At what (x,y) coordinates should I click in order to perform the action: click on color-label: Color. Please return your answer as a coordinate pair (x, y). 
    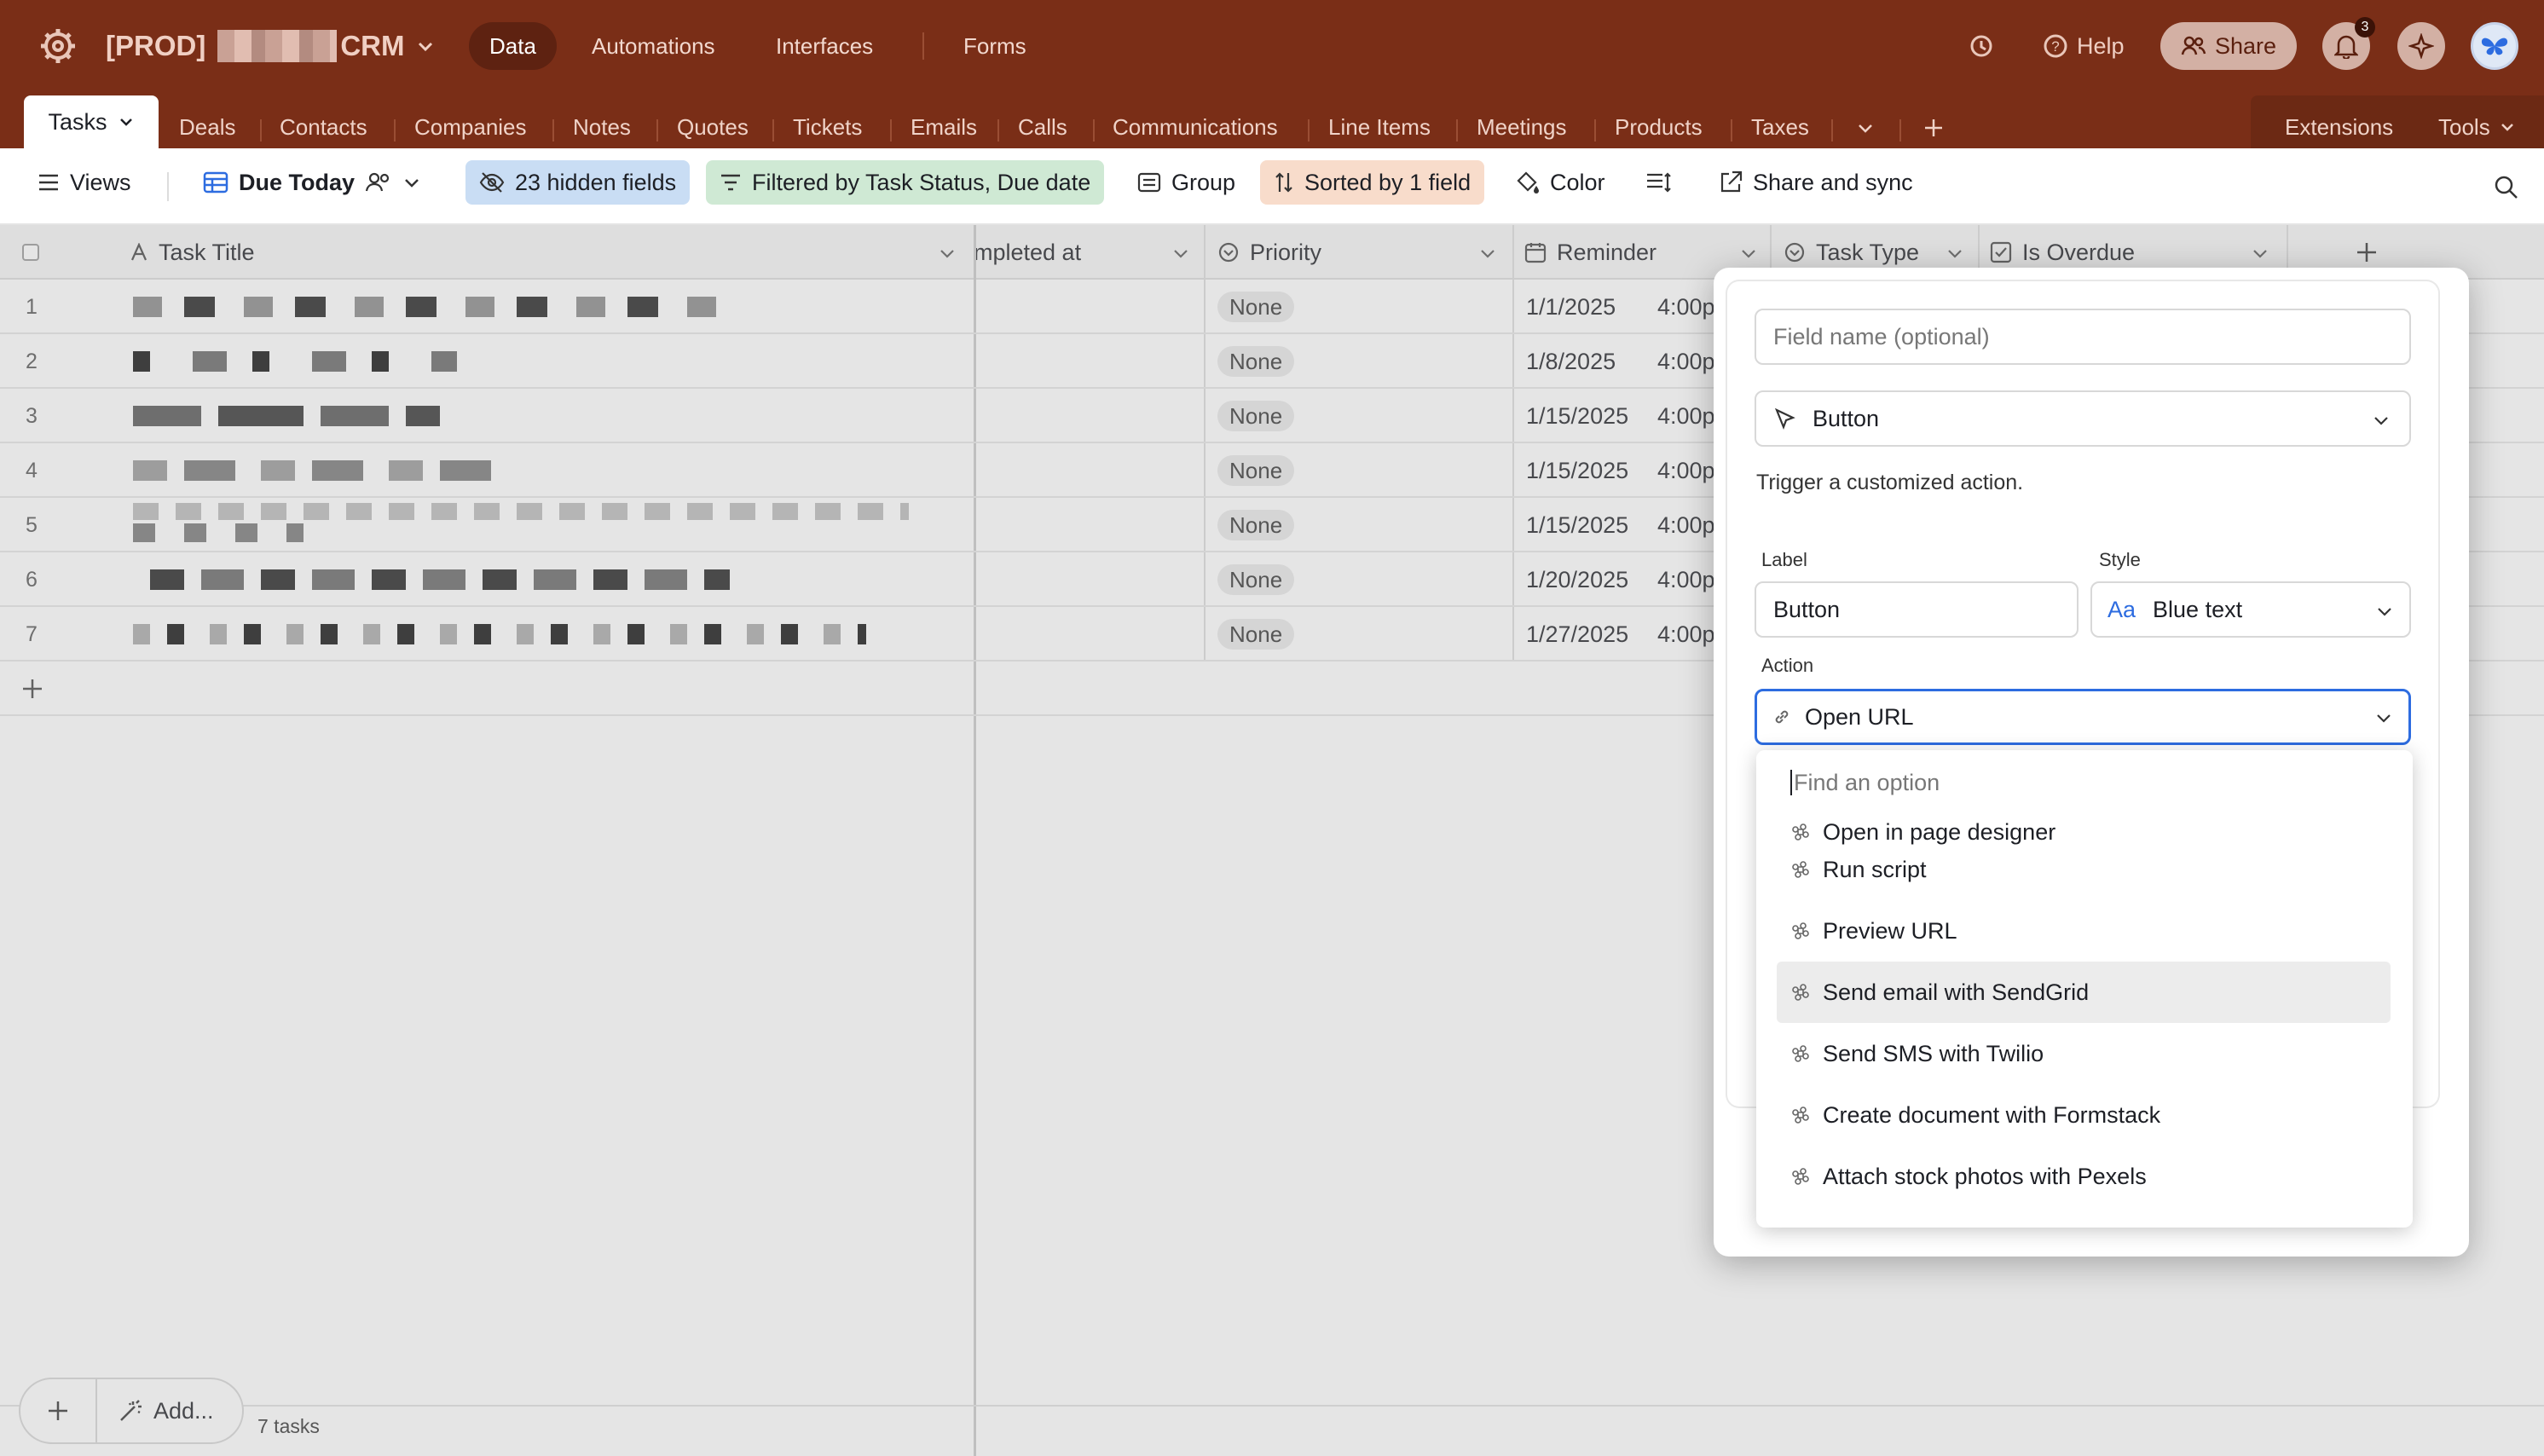
    Looking at the image, I should click on (1578, 182).